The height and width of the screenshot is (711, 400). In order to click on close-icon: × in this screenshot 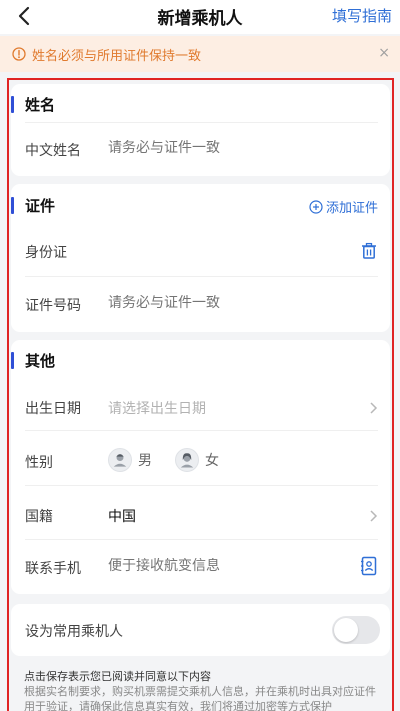, I will do `click(384, 53)`.